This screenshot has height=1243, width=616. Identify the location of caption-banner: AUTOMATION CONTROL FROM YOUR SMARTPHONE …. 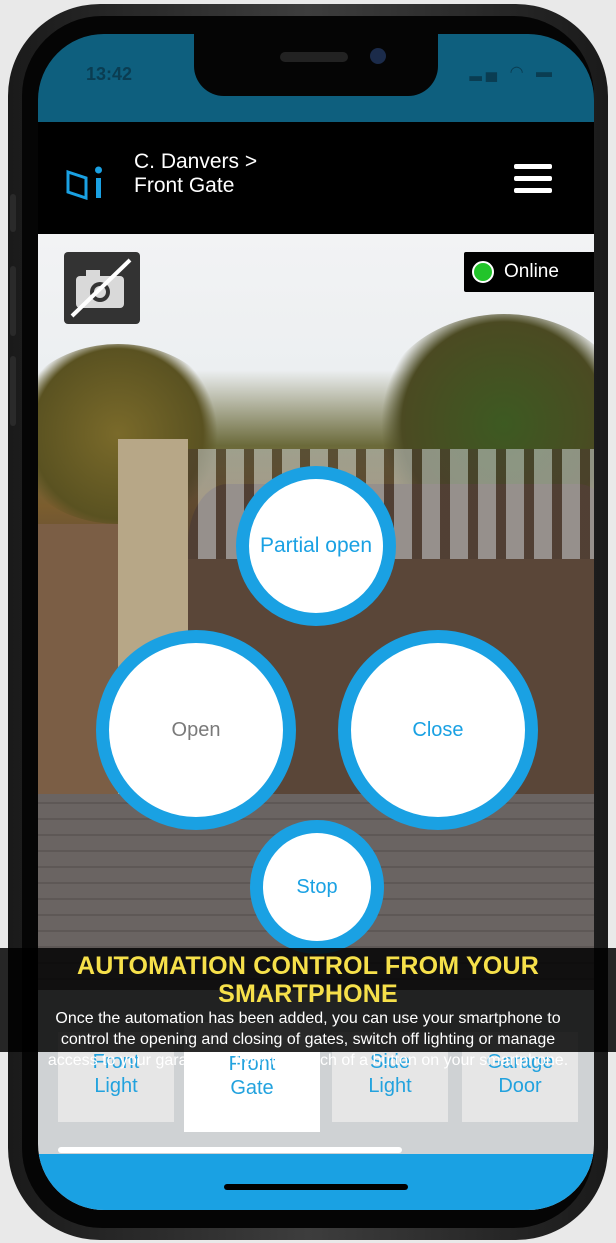
(308, 1008).